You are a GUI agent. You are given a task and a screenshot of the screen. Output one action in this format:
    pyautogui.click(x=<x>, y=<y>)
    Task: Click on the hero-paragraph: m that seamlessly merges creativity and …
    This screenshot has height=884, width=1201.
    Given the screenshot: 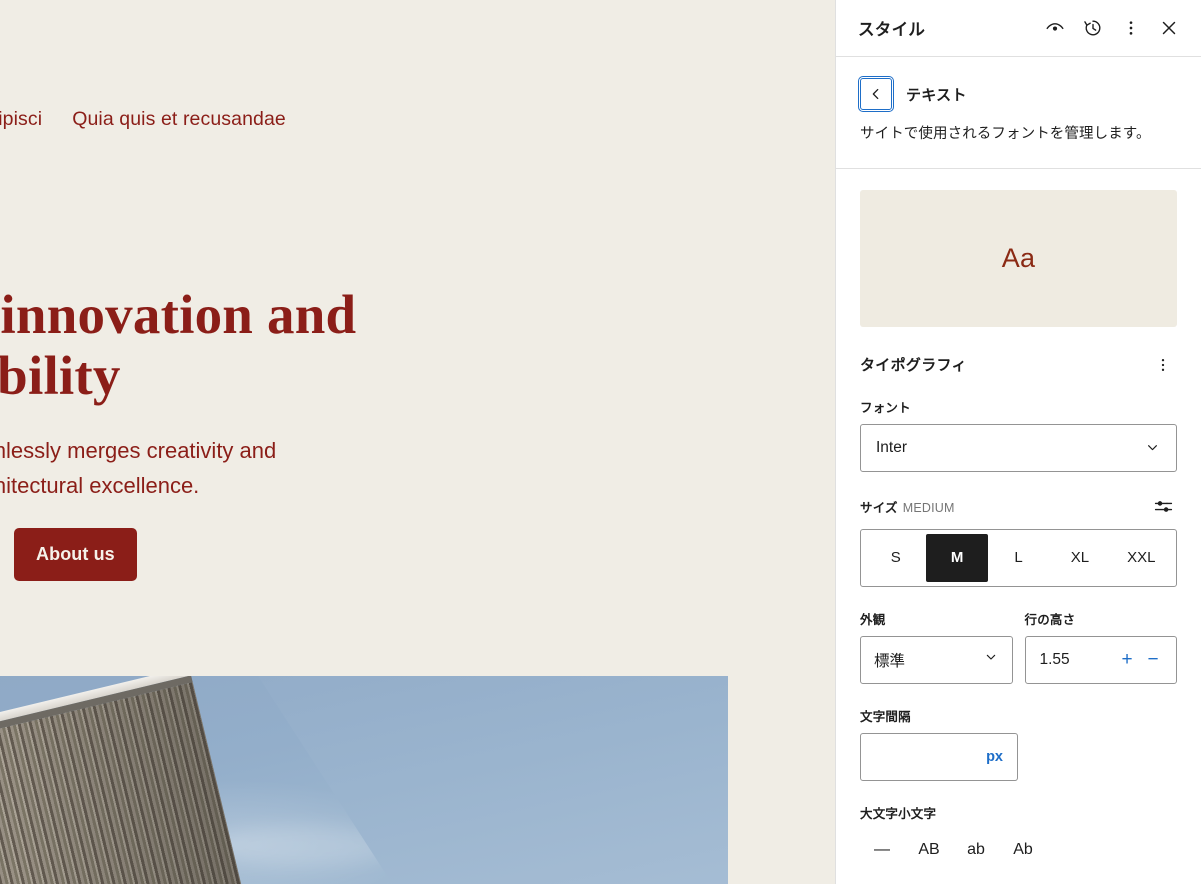 What is the action you would take?
    pyautogui.click(x=138, y=469)
    